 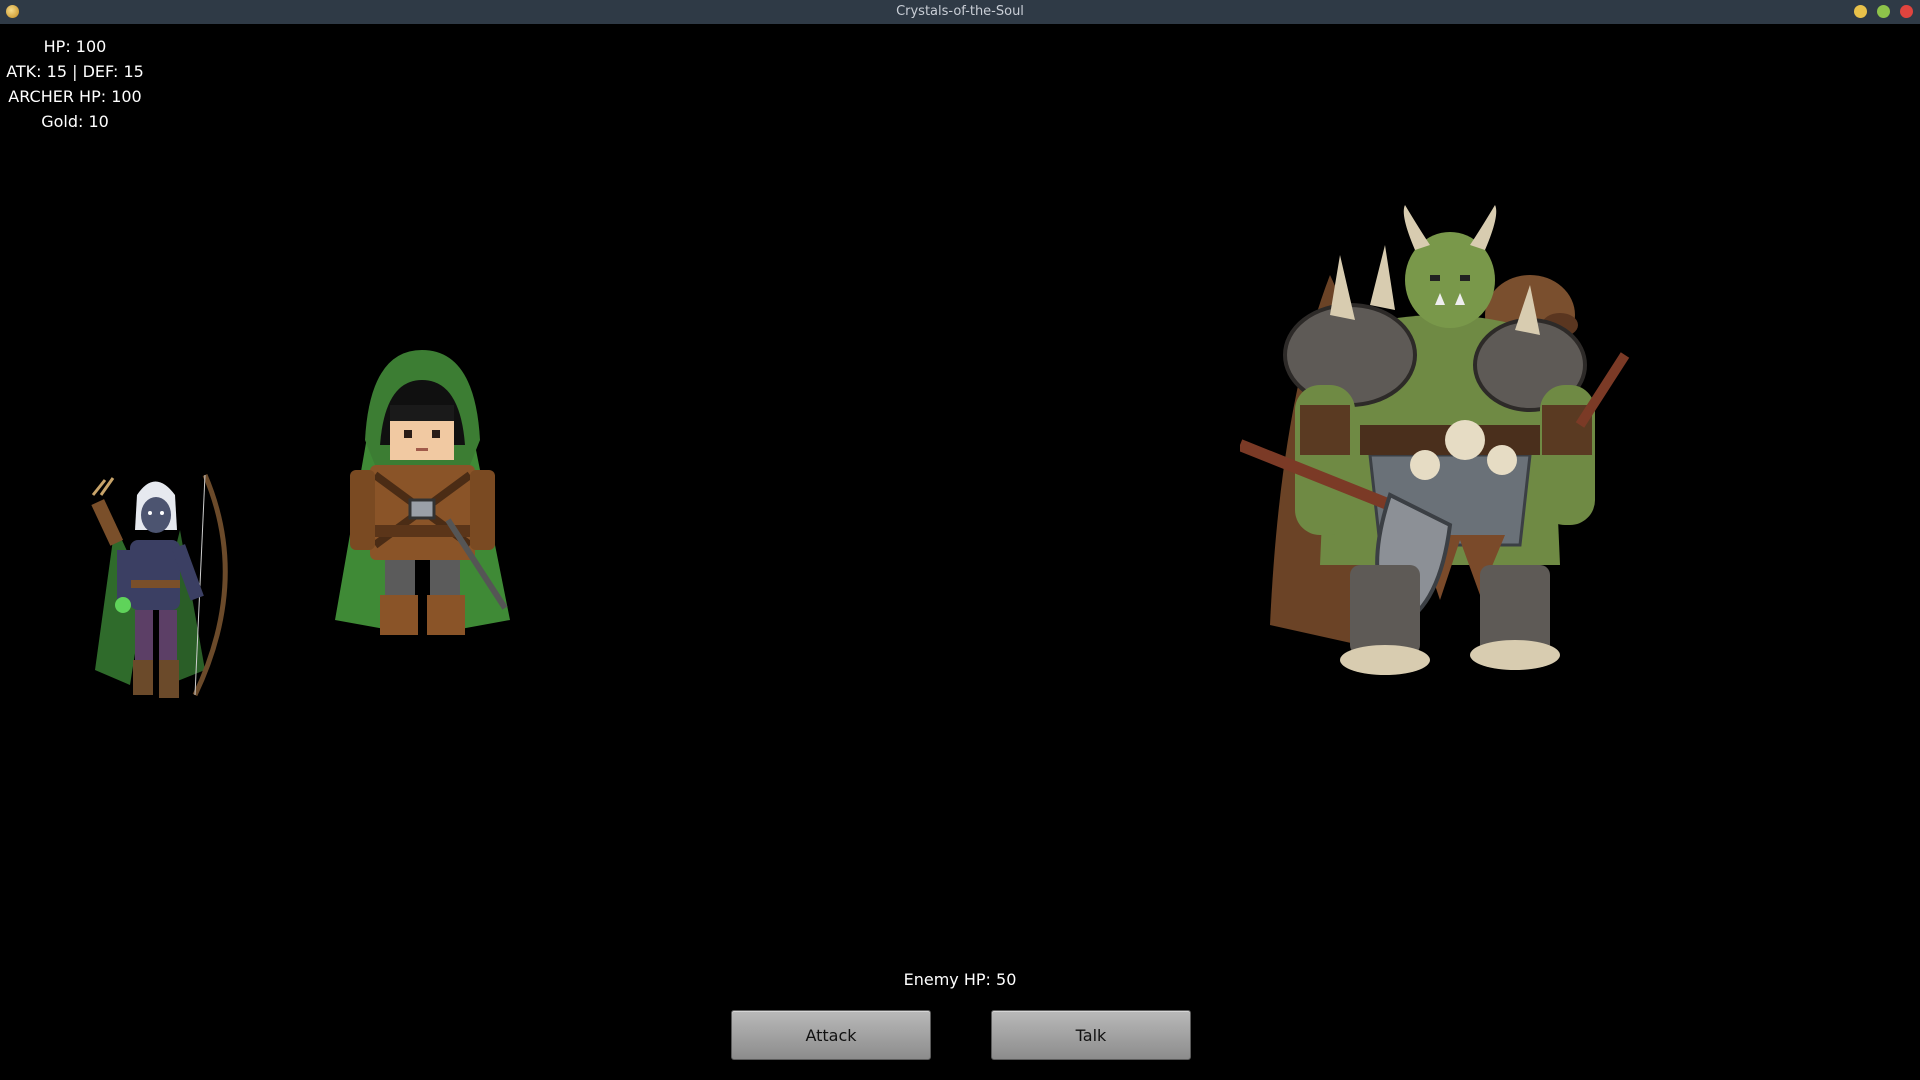 I want to click on window-titlebar: Crystals-of-the-Soul, so click(x=960, y=12).